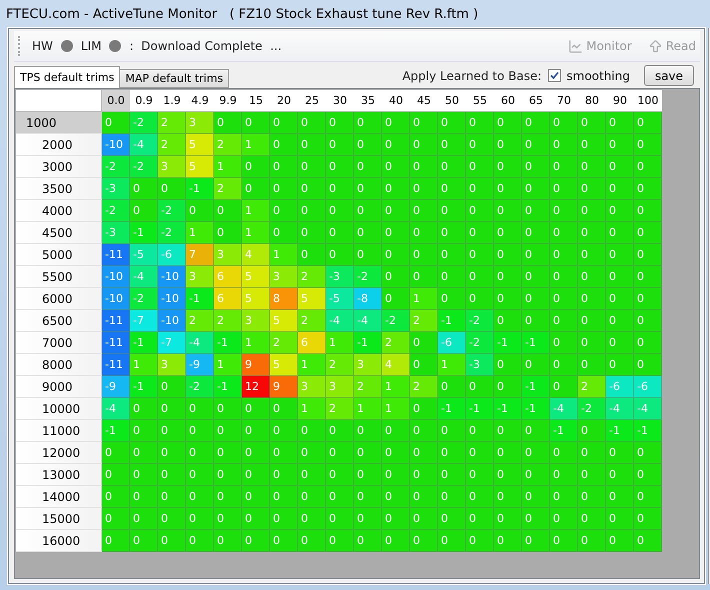 Image resolution: width=710 pixels, height=590 pixels. I want to click on tab: TPS default trims, so click(67, 77).